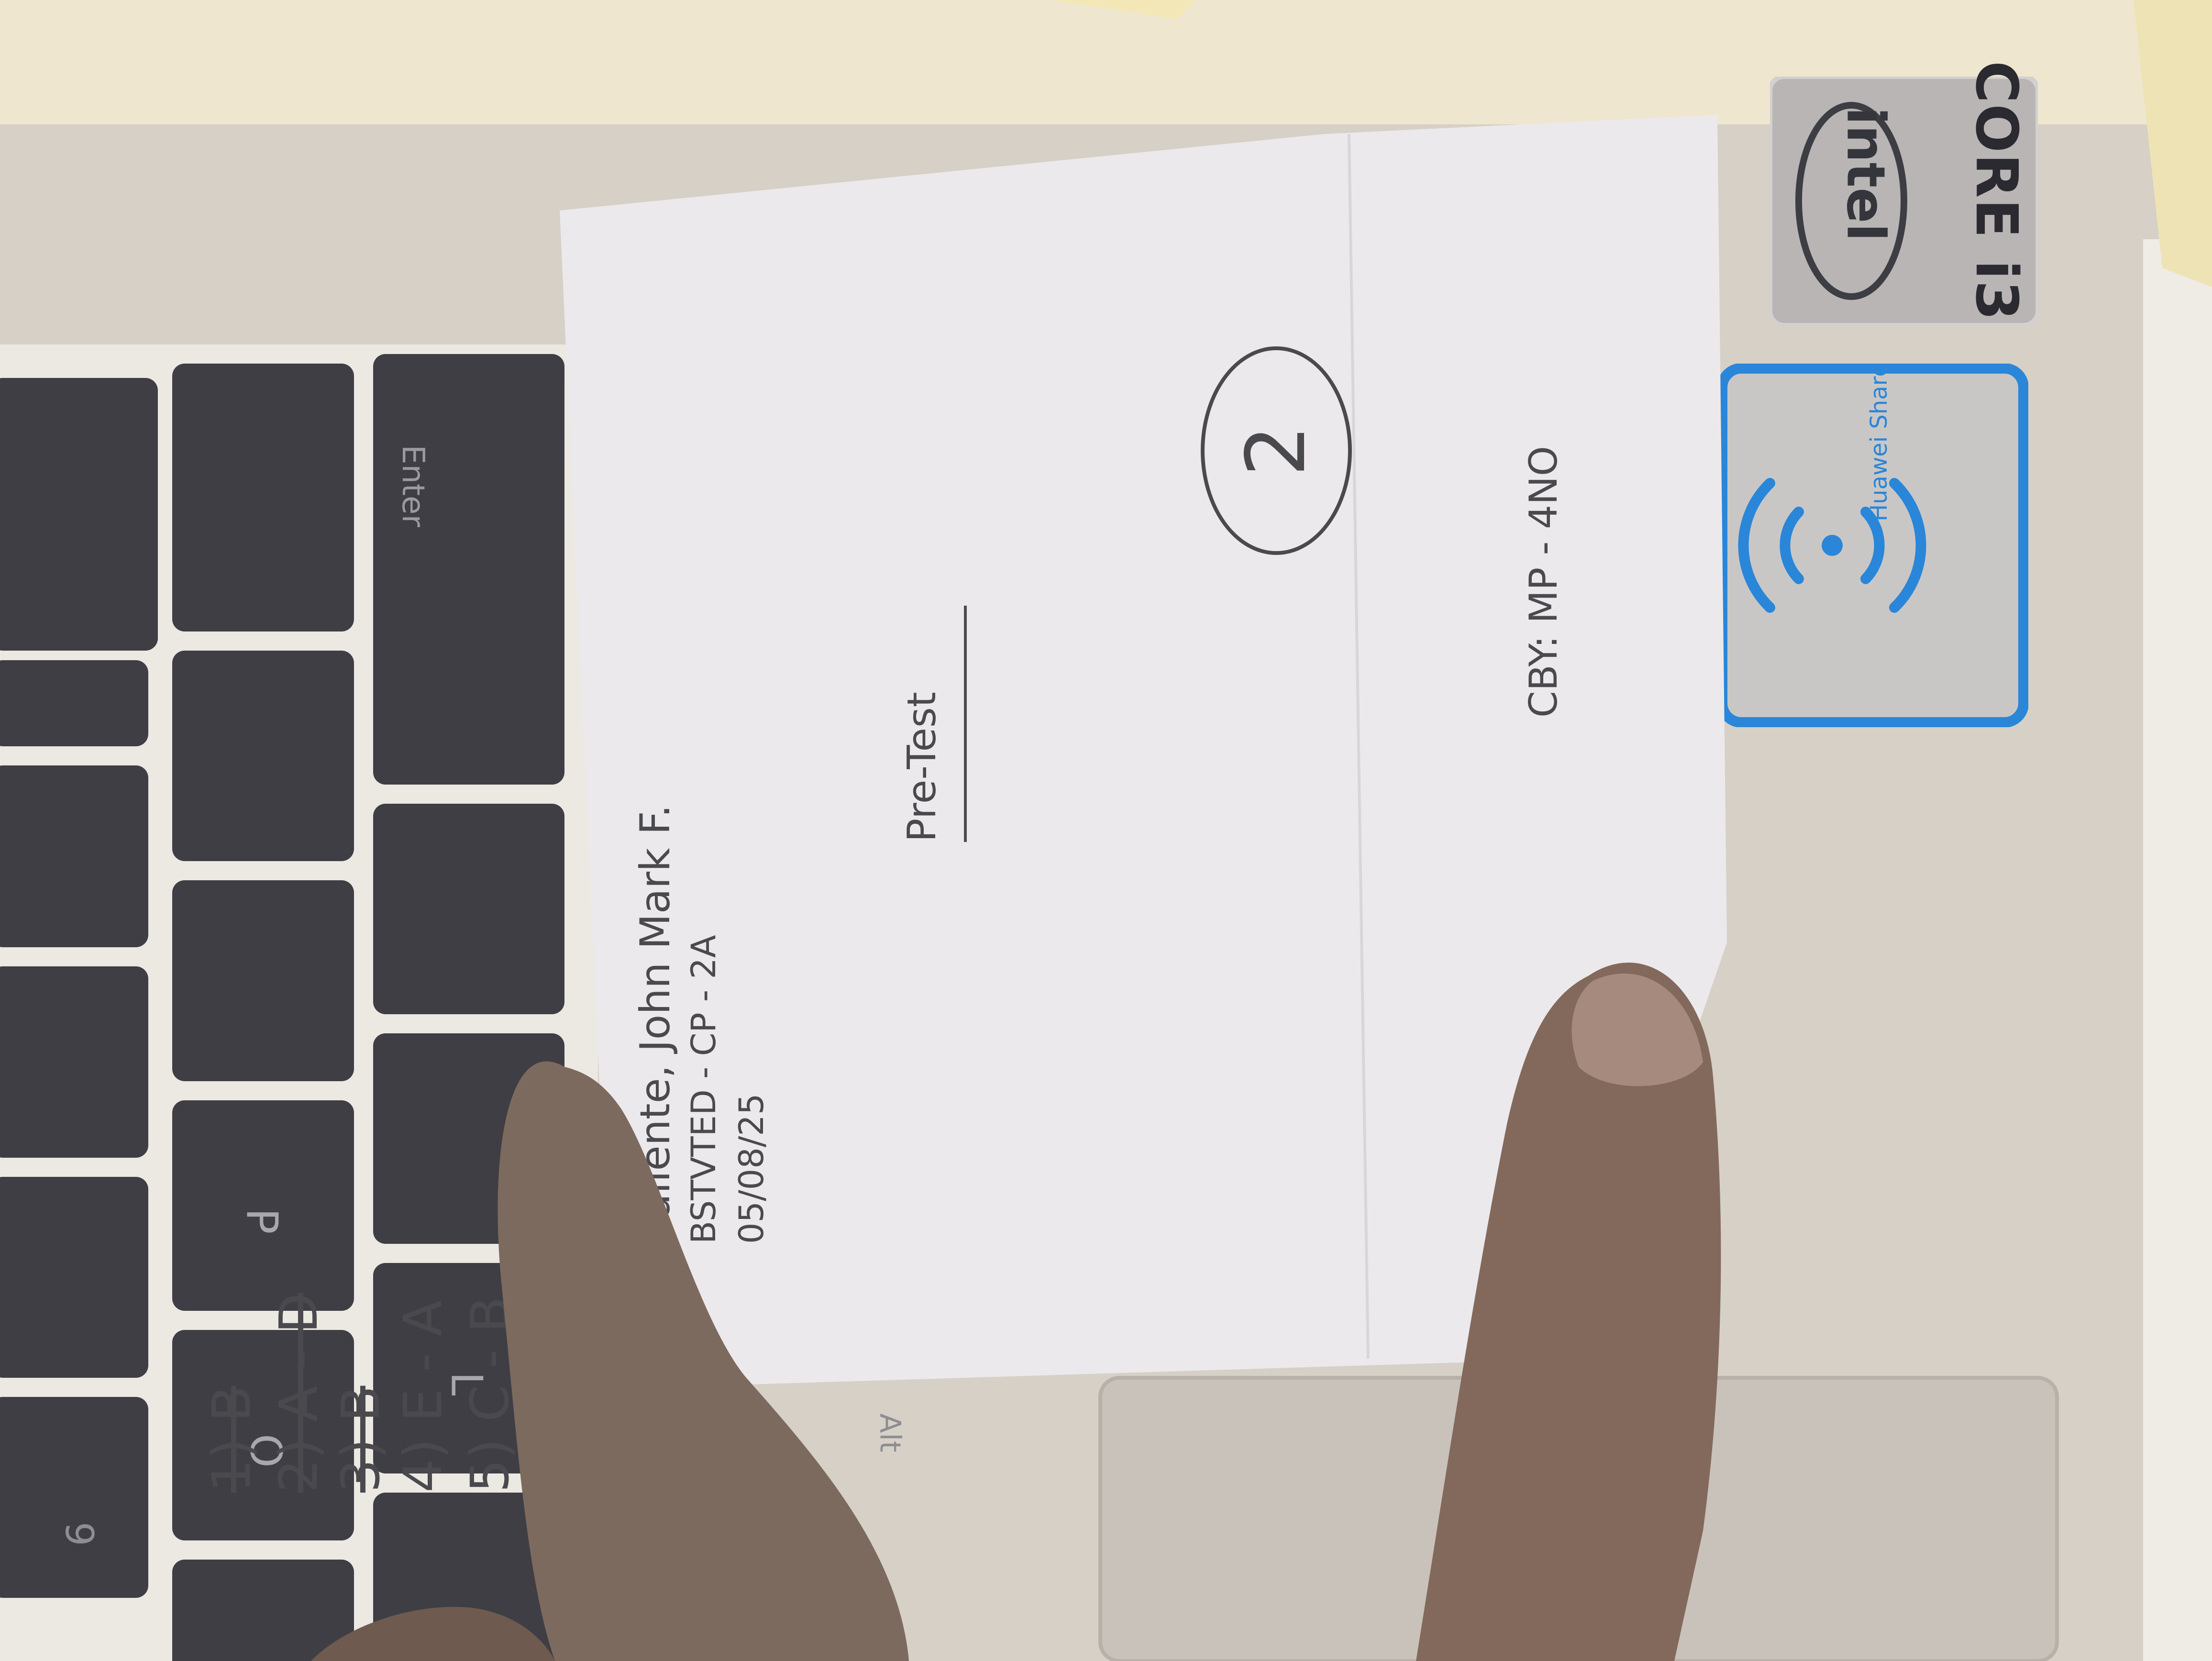  Describe the element at coordinates (422, 1397) in the screenshot. I see `answer-4: 4) E - A` at that location.